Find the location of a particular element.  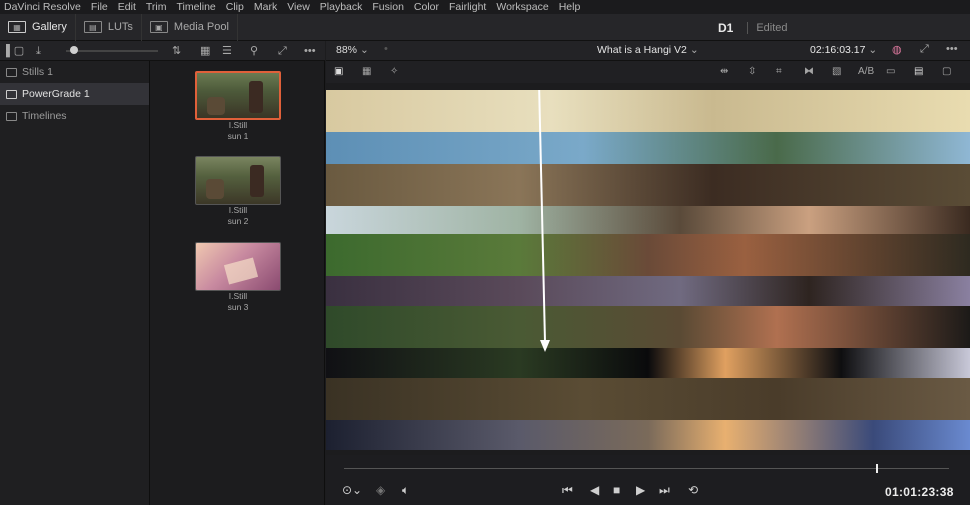

menu-edit: Edit is located at coordinates (127, 7).